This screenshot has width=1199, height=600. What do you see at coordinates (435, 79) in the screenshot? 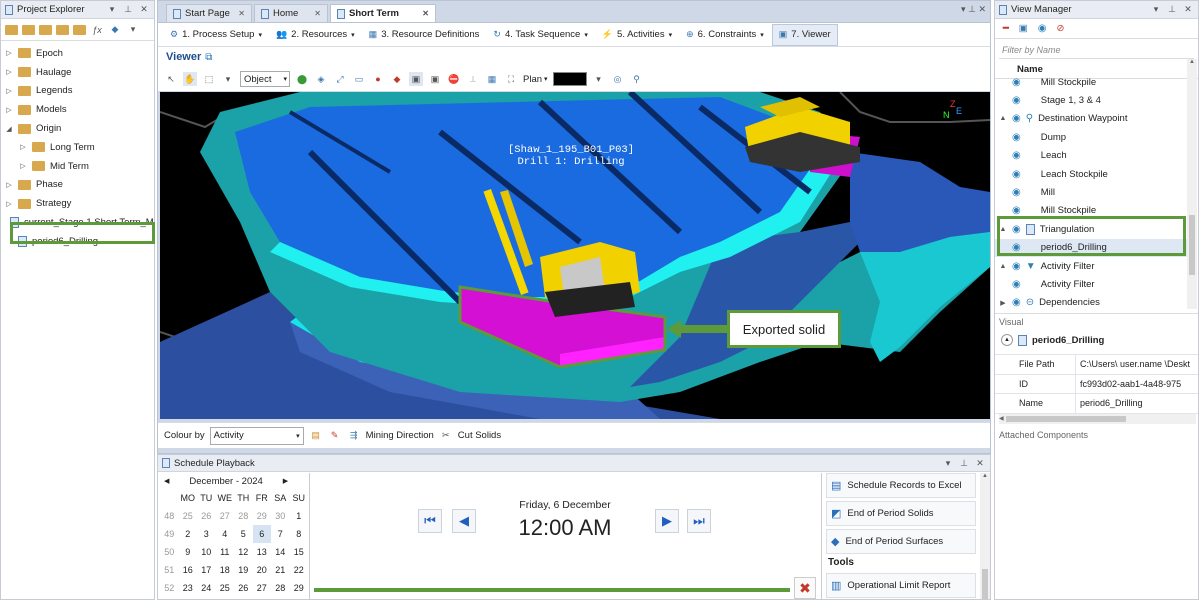
I see `window-alt-icon: ▣` at bounding box center [435, 79].